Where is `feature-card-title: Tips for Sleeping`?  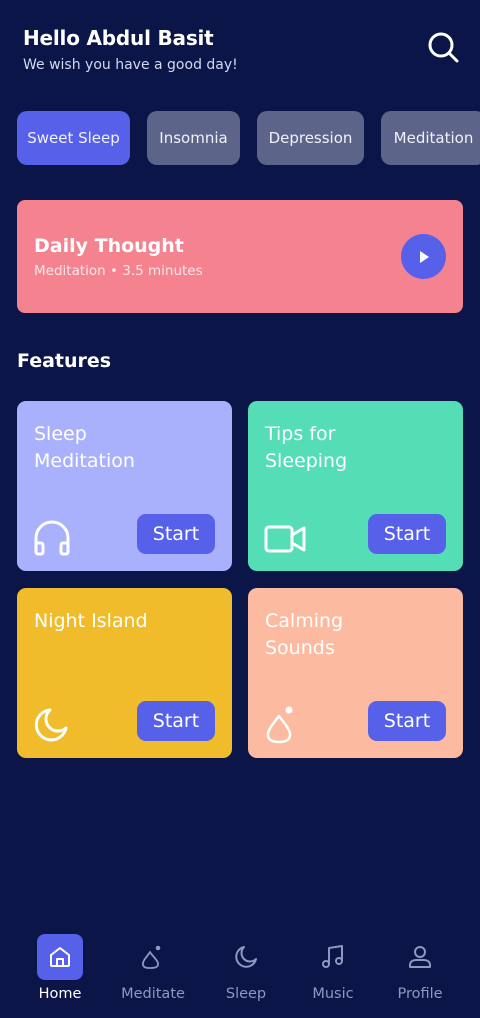 feature-card-title: Tips for Sleeping is located at coordinates (306, 447).